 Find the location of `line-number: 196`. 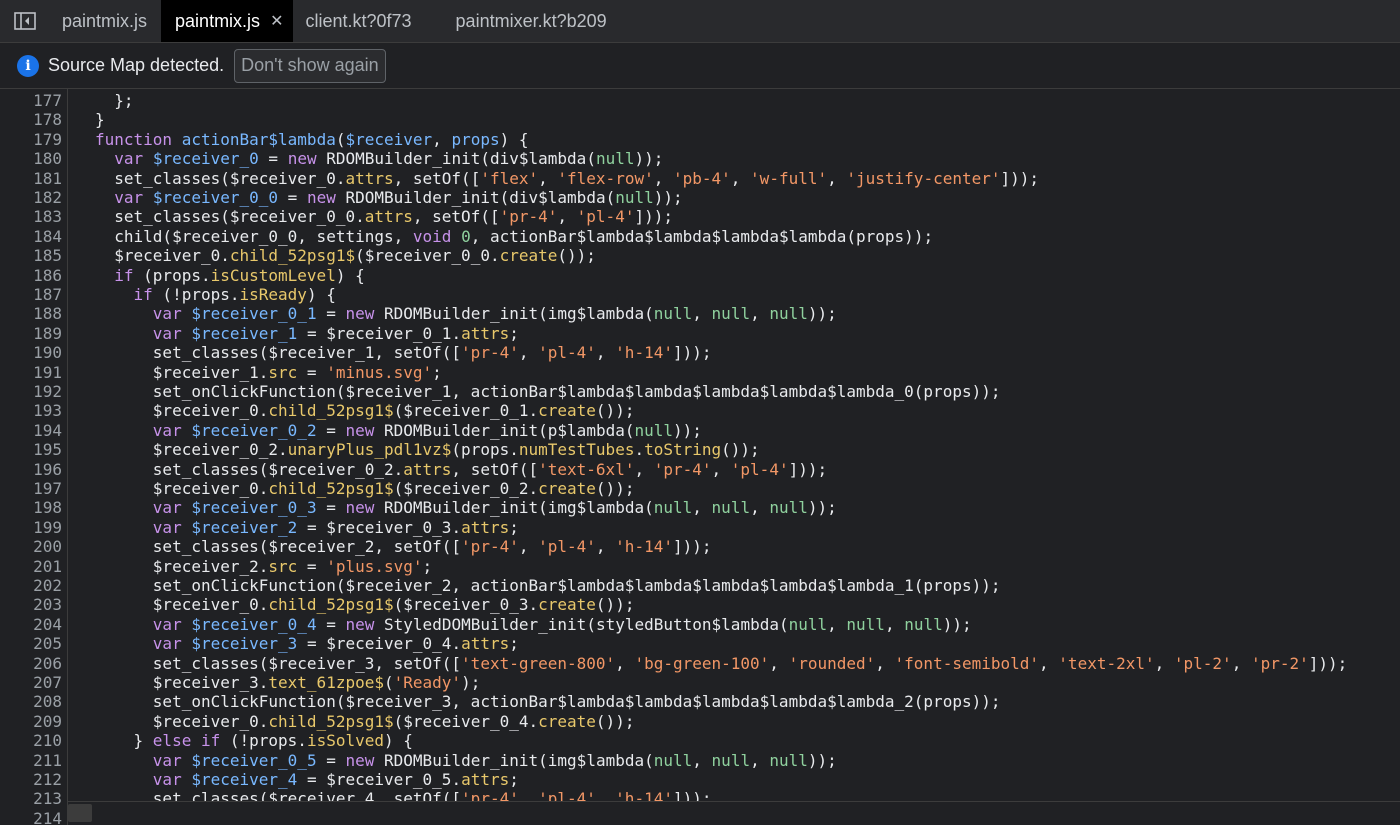

line-number: 196 is located at coordinates (31, 469).